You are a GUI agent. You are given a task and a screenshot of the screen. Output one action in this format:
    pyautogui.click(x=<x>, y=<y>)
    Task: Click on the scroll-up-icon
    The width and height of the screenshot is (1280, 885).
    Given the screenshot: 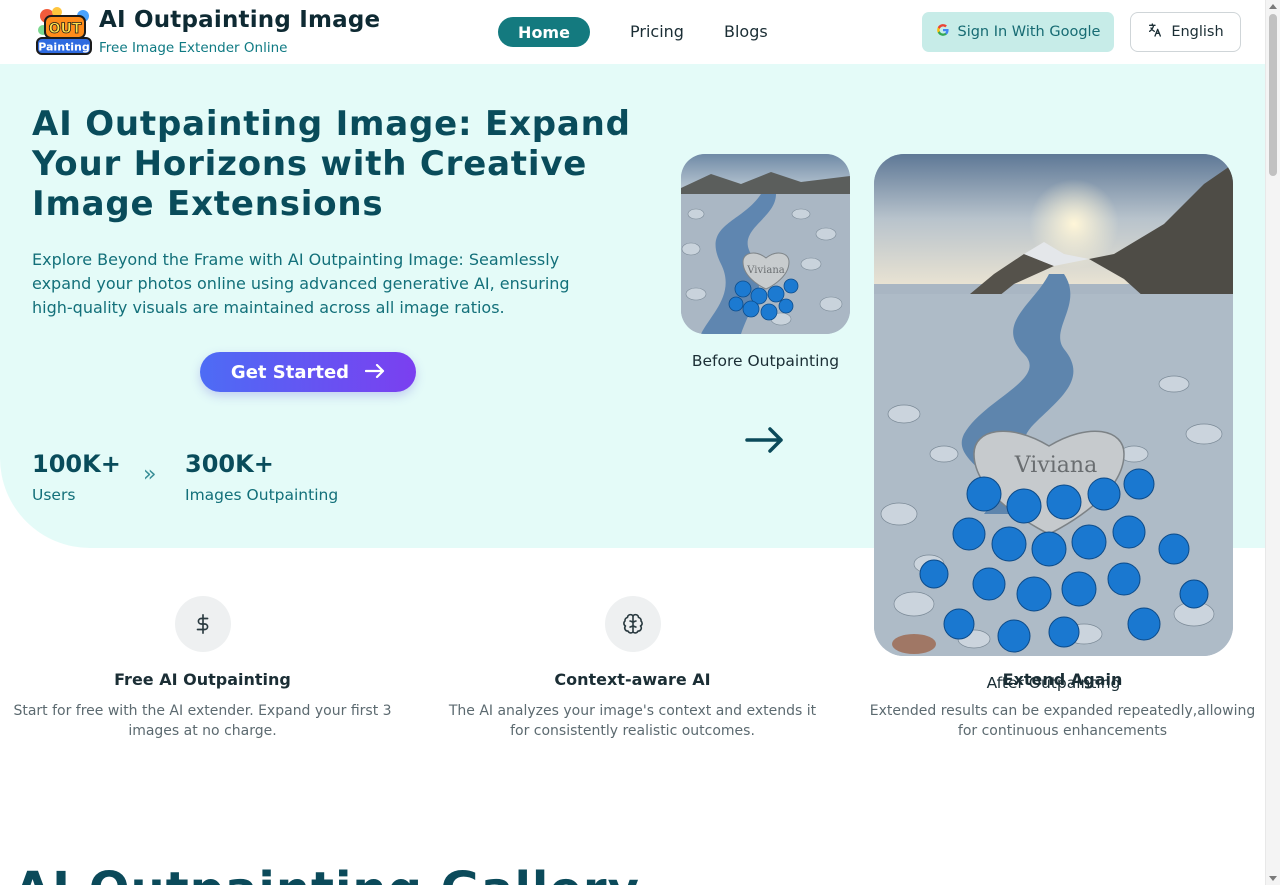 What is the action you would take?
    pyautogui.click(x=1273, y=6)
    